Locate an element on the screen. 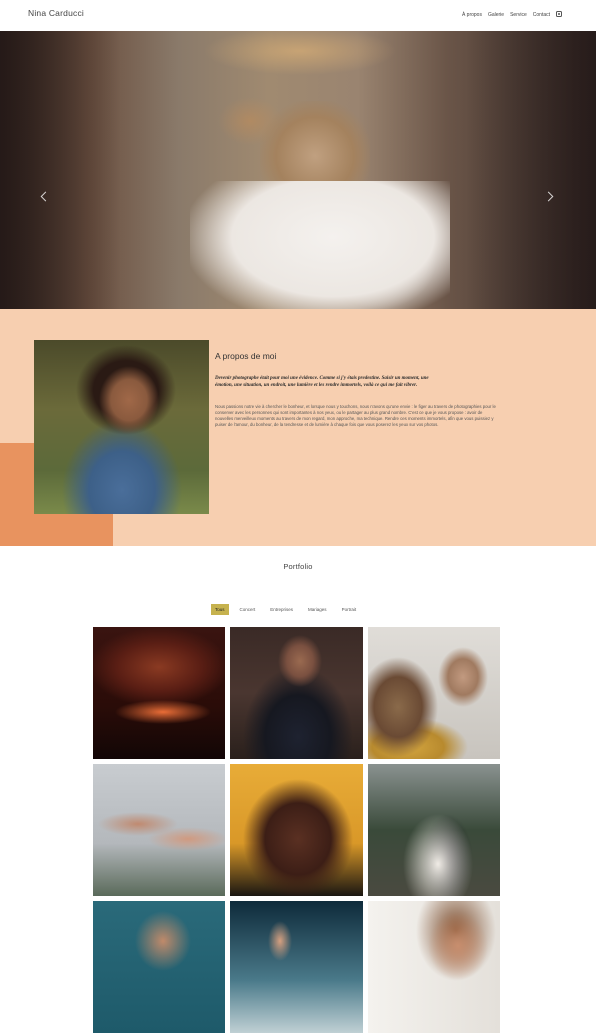 The height and width of the screenshot is (1033, 596). gallery-image-laughing-woman is located at coordinates (434, 967).